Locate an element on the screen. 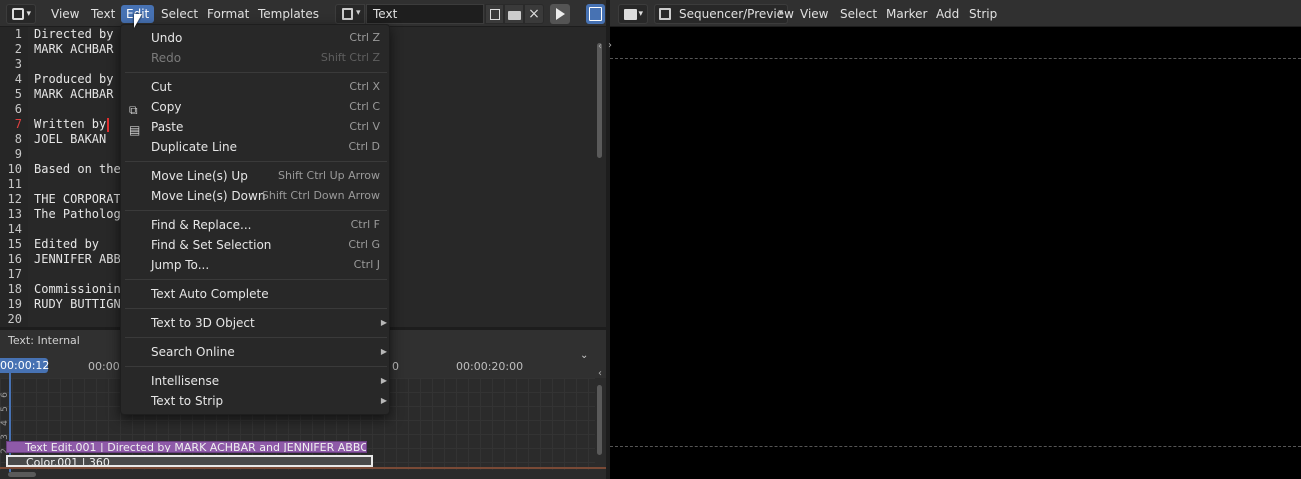 This screenshot has width=1301, height=479. current-frame-indicator: 00:00:12 is located at coordinates (24, 365).